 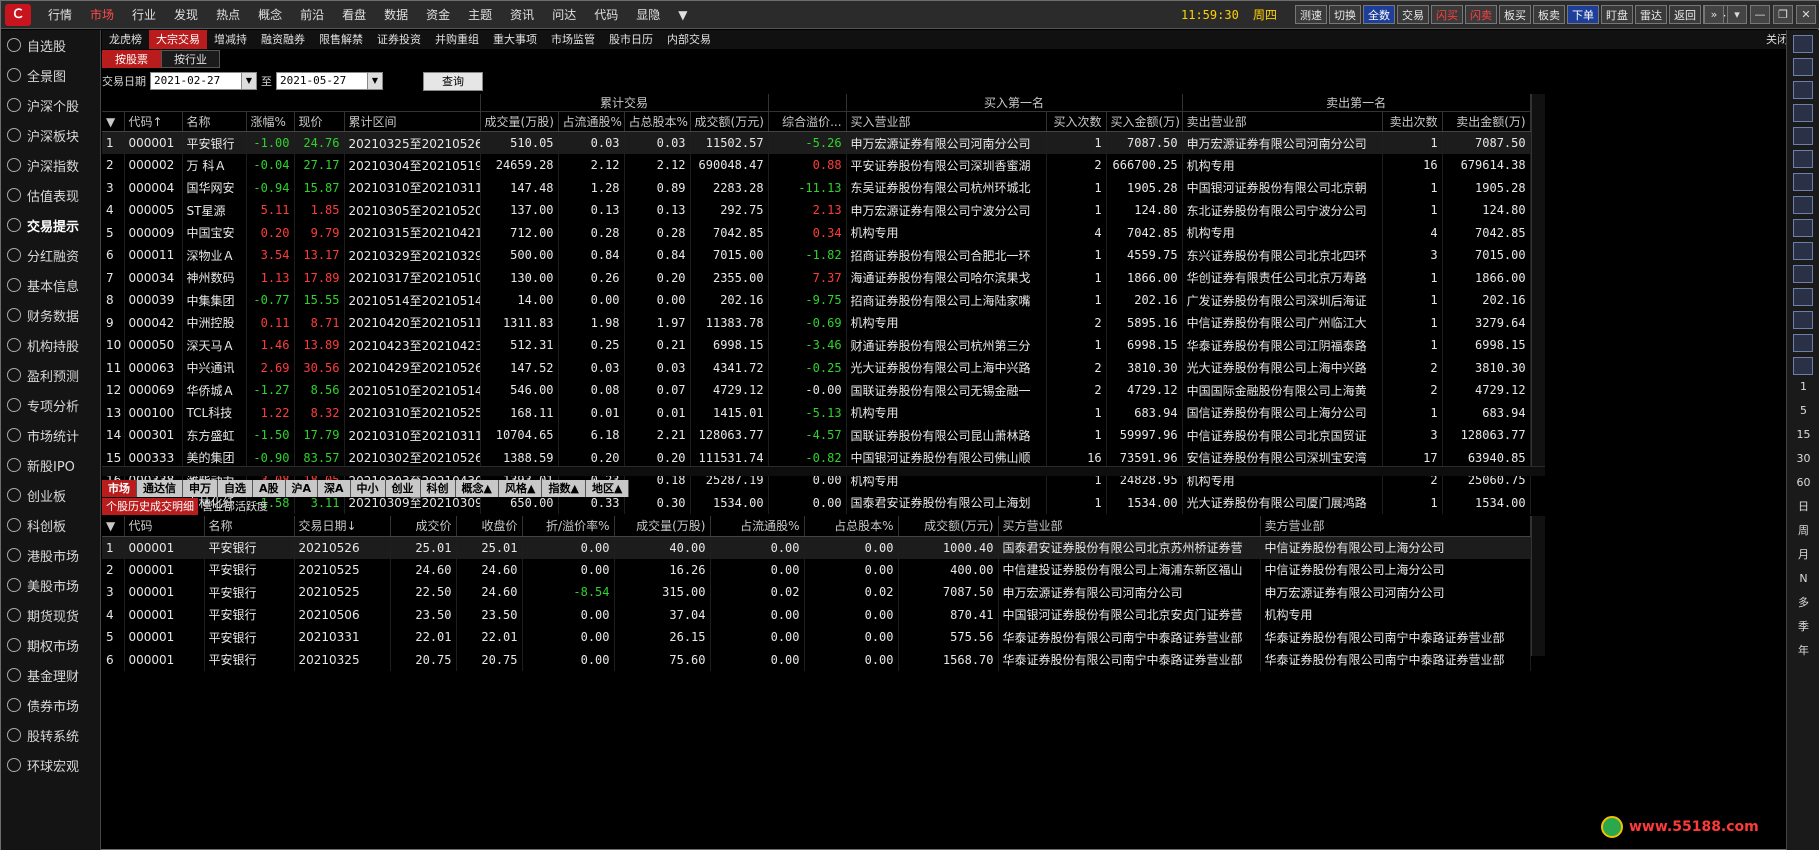 What do you see at coordinates (403, 488) in the screenshot?
I see `market-tab-8: 创业` at bounding box center [403, 488].